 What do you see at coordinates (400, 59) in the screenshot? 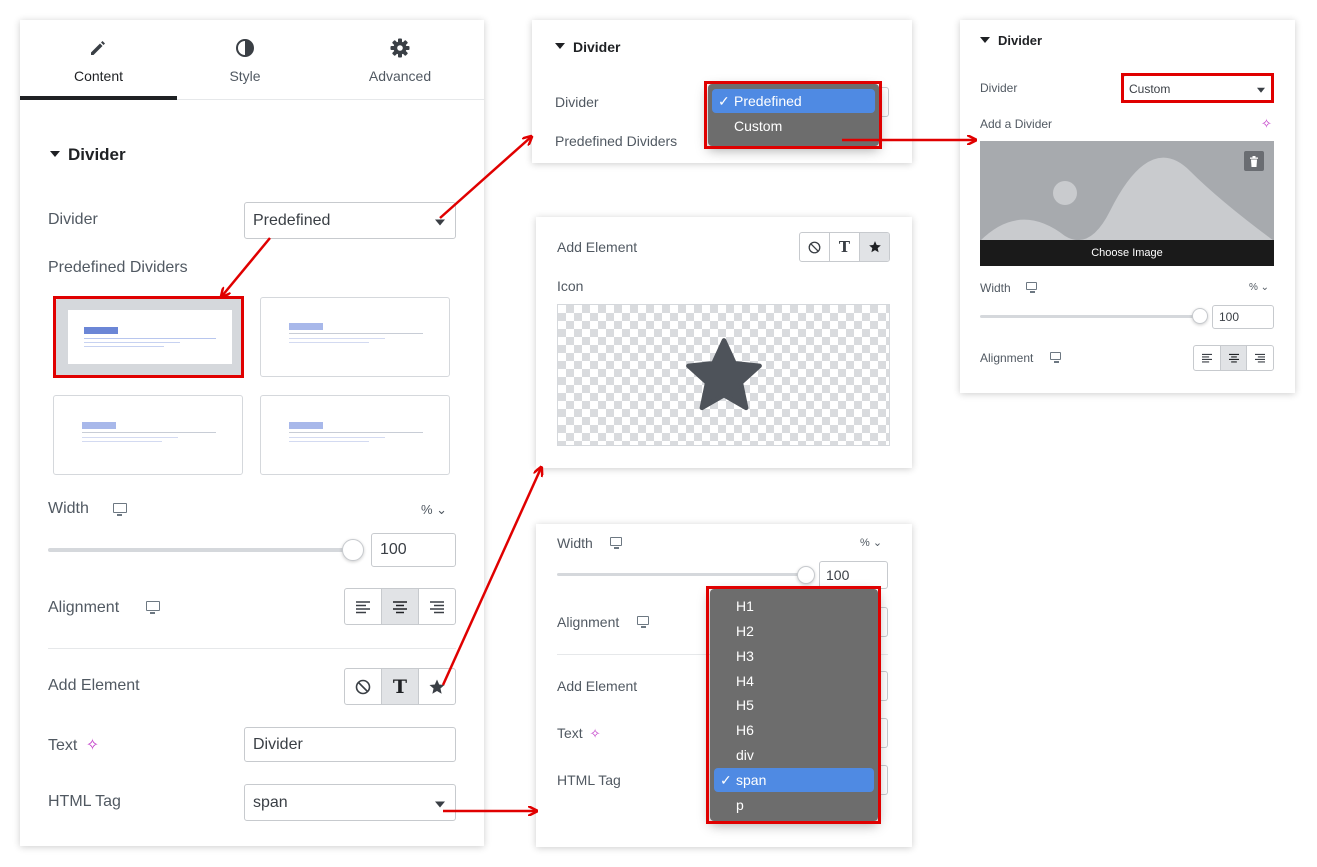
I see `tab-advanced: Advanced` at bounding box center [400, 59].